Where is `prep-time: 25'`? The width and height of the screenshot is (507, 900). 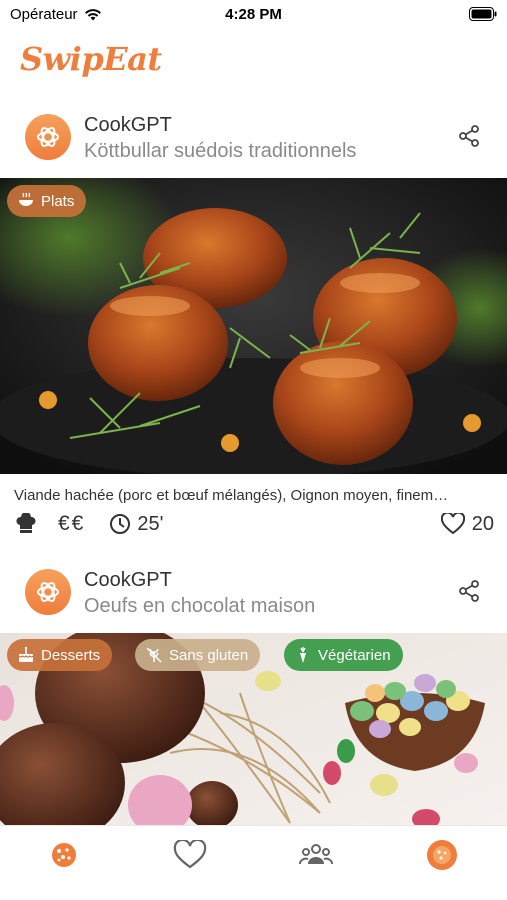
prep-time: 25' is located at coordinates (150, 523).